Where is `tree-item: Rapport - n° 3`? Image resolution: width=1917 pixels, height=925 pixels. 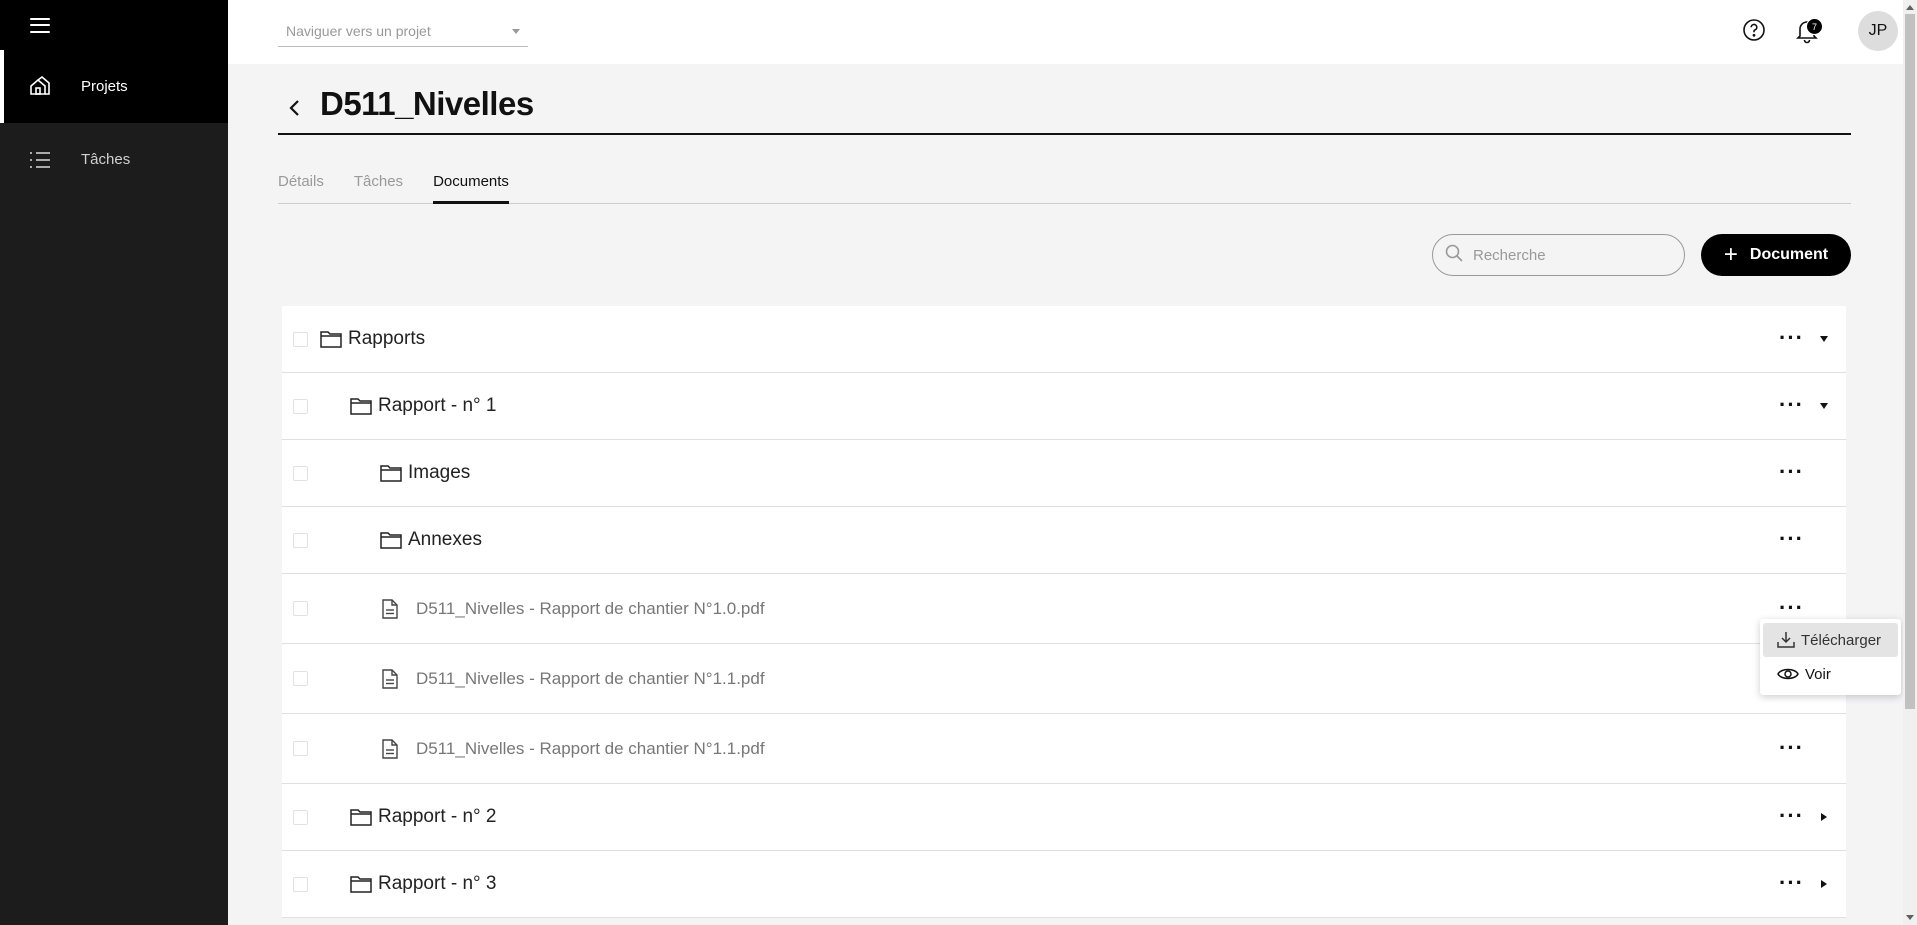
tree-item: Rapport - n° 3 is located at coordinates (423, 884).